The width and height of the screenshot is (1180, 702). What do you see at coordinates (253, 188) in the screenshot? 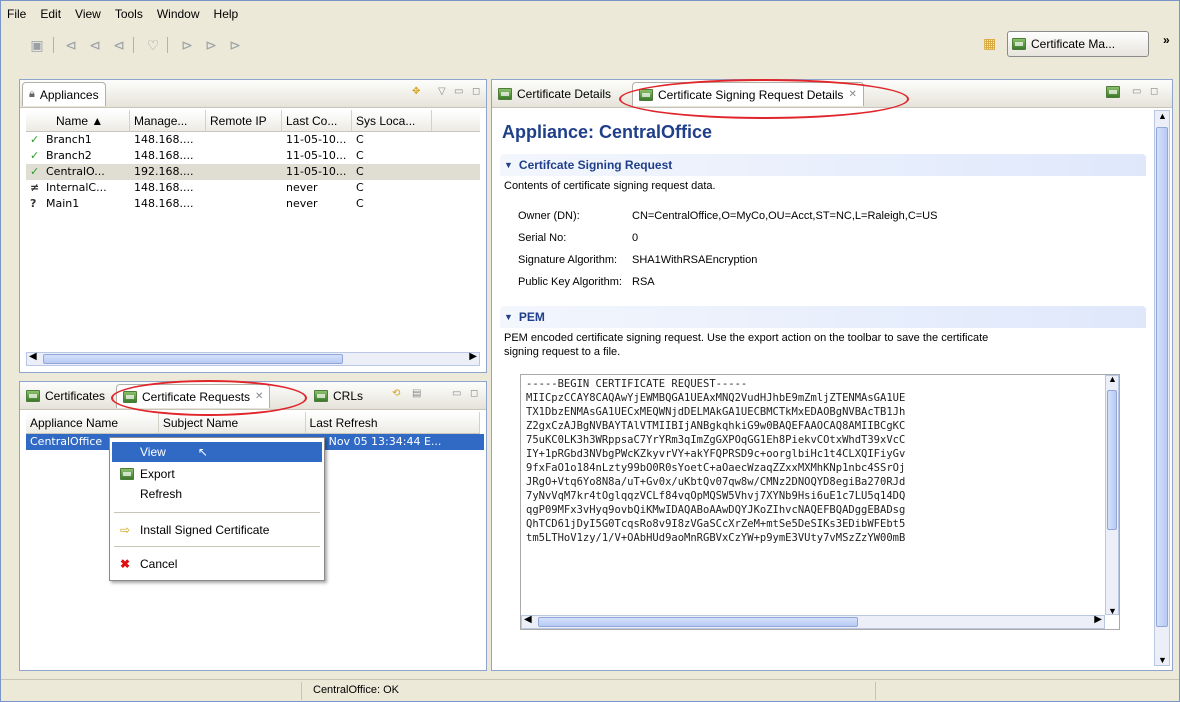
I see `table-row: ≠ InternalC... 148.168.... never C` at bounding box center [253, 188].